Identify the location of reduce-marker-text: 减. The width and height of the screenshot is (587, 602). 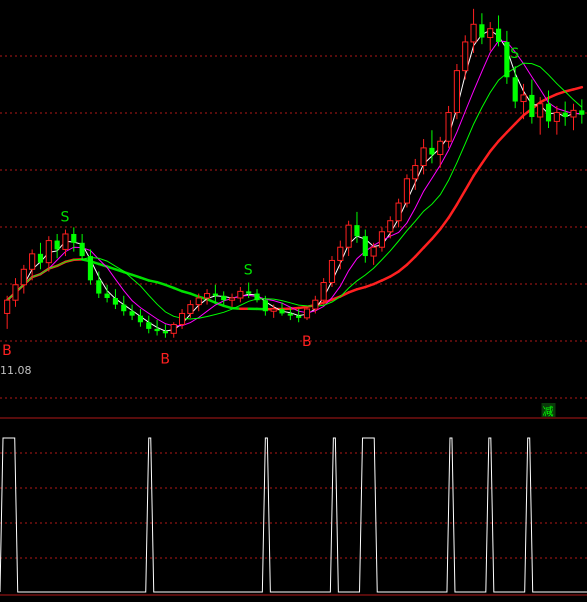
(548, 411).